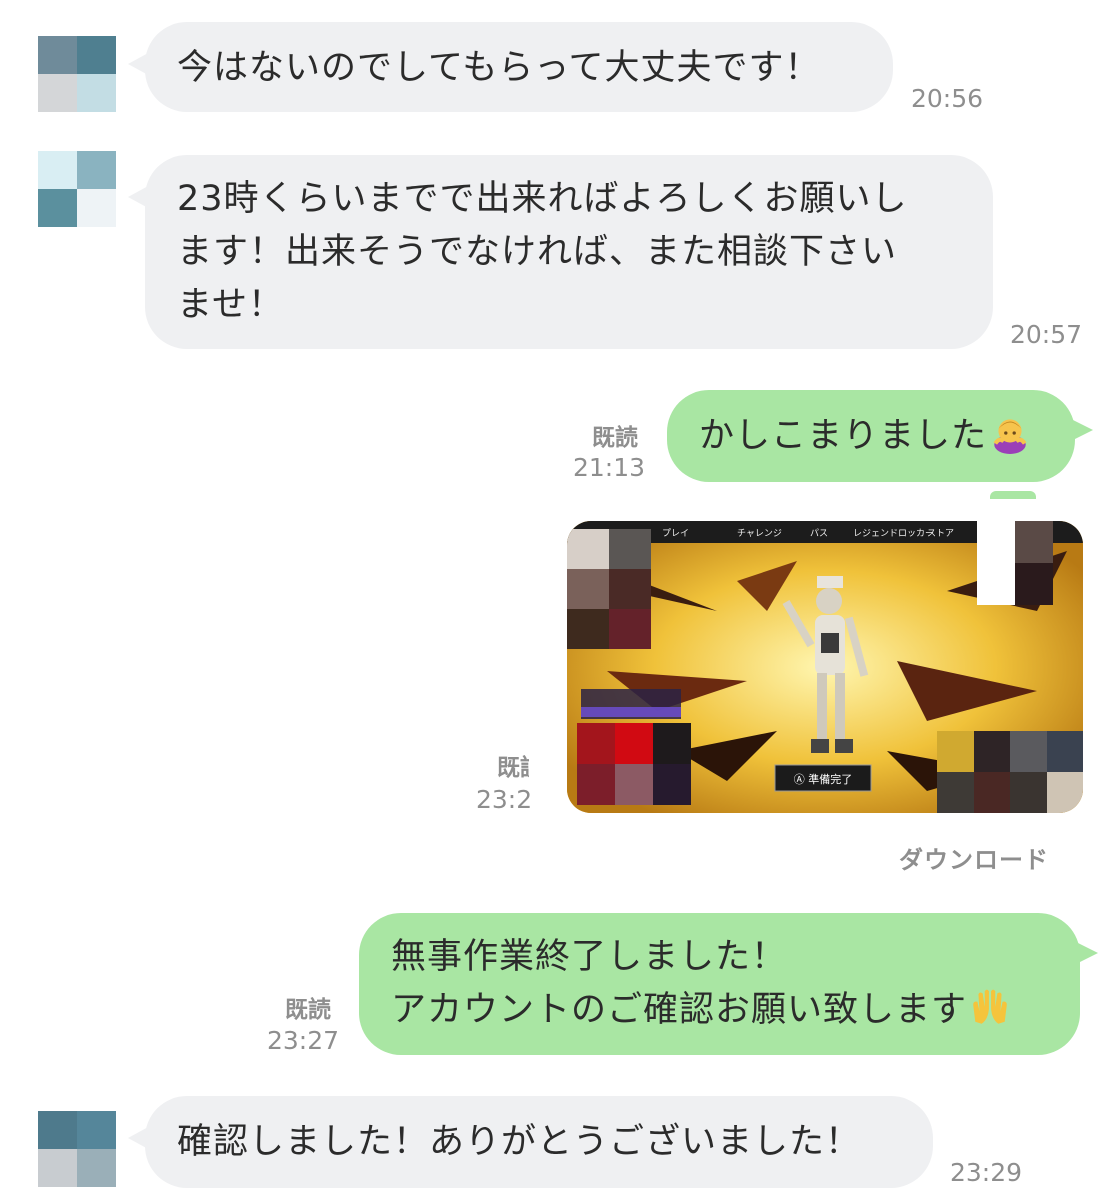  Describe the element at coordinates (537, 252) in the screenshot. I see `message-line: ます！出来そうでなければ、また相談下さい` at that location.